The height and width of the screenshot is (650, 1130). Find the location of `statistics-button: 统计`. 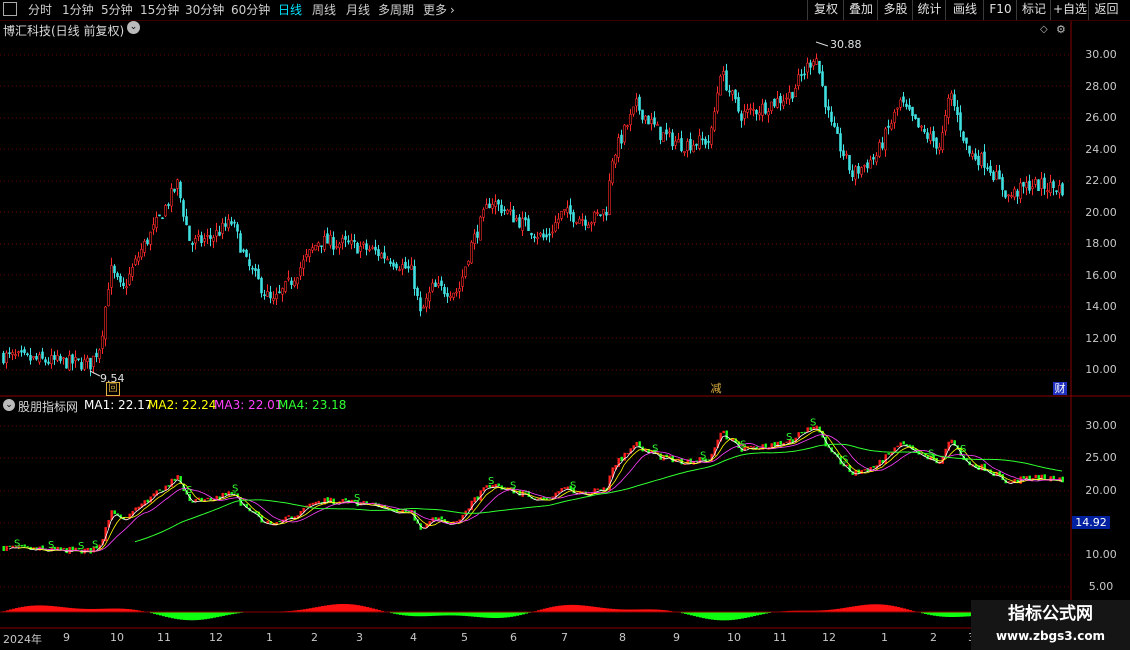

statistics-button: 统计 is located at coordinates (929, 10).